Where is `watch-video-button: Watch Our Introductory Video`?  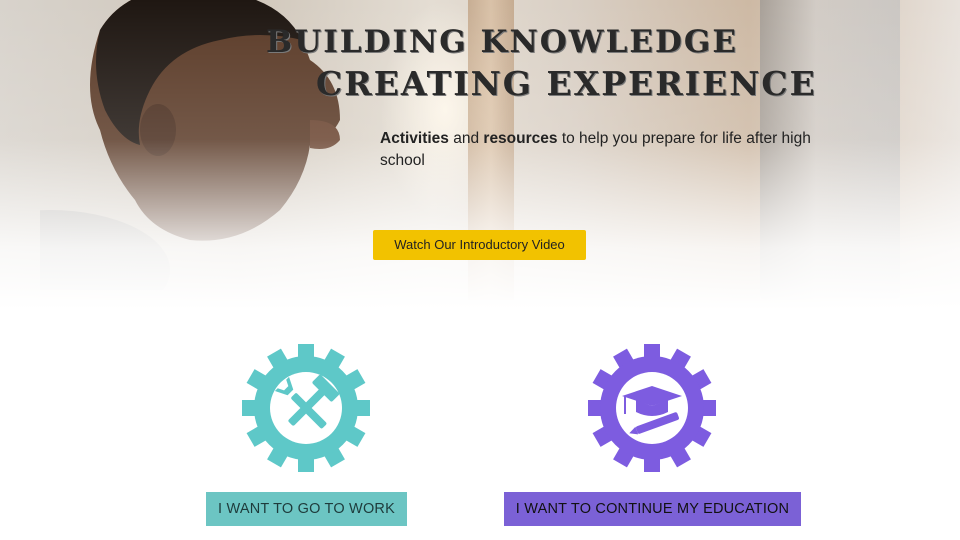
watch-video-button: Watch Our Introductory Video is located at coordinates (479, 245).